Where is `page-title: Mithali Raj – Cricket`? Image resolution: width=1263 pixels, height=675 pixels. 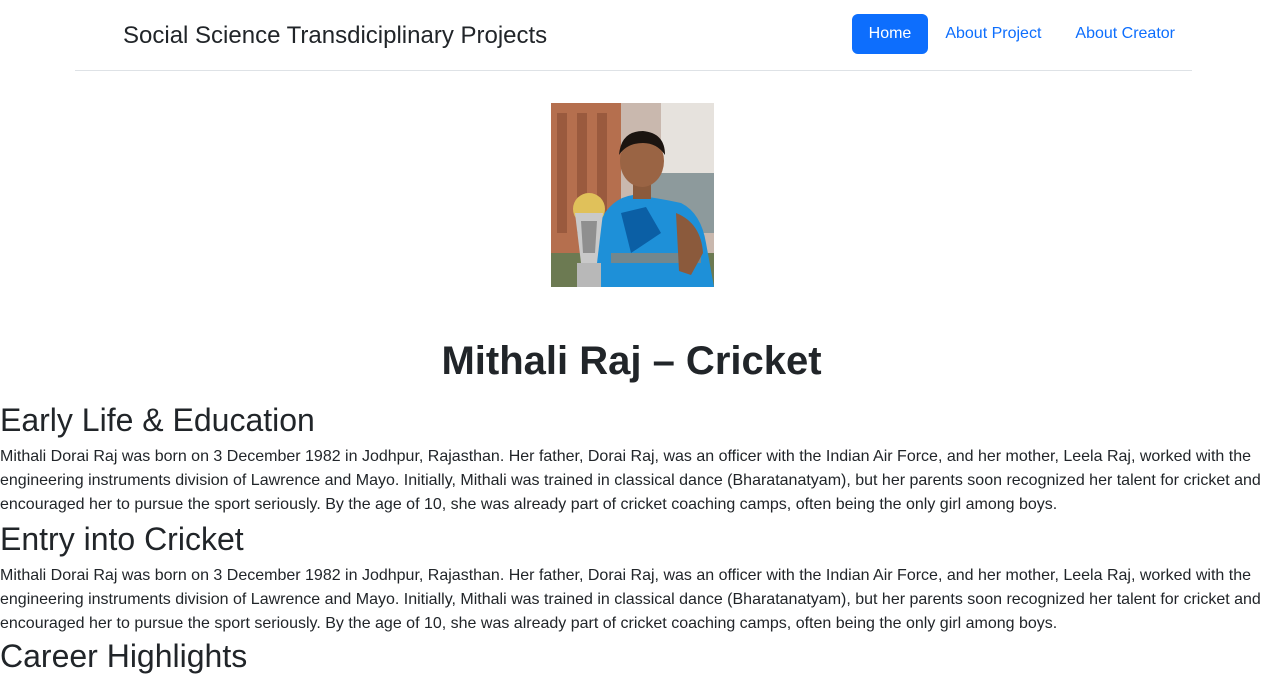 page-title: Mithali Raj – Cricket is located at coordinates (631, 361).